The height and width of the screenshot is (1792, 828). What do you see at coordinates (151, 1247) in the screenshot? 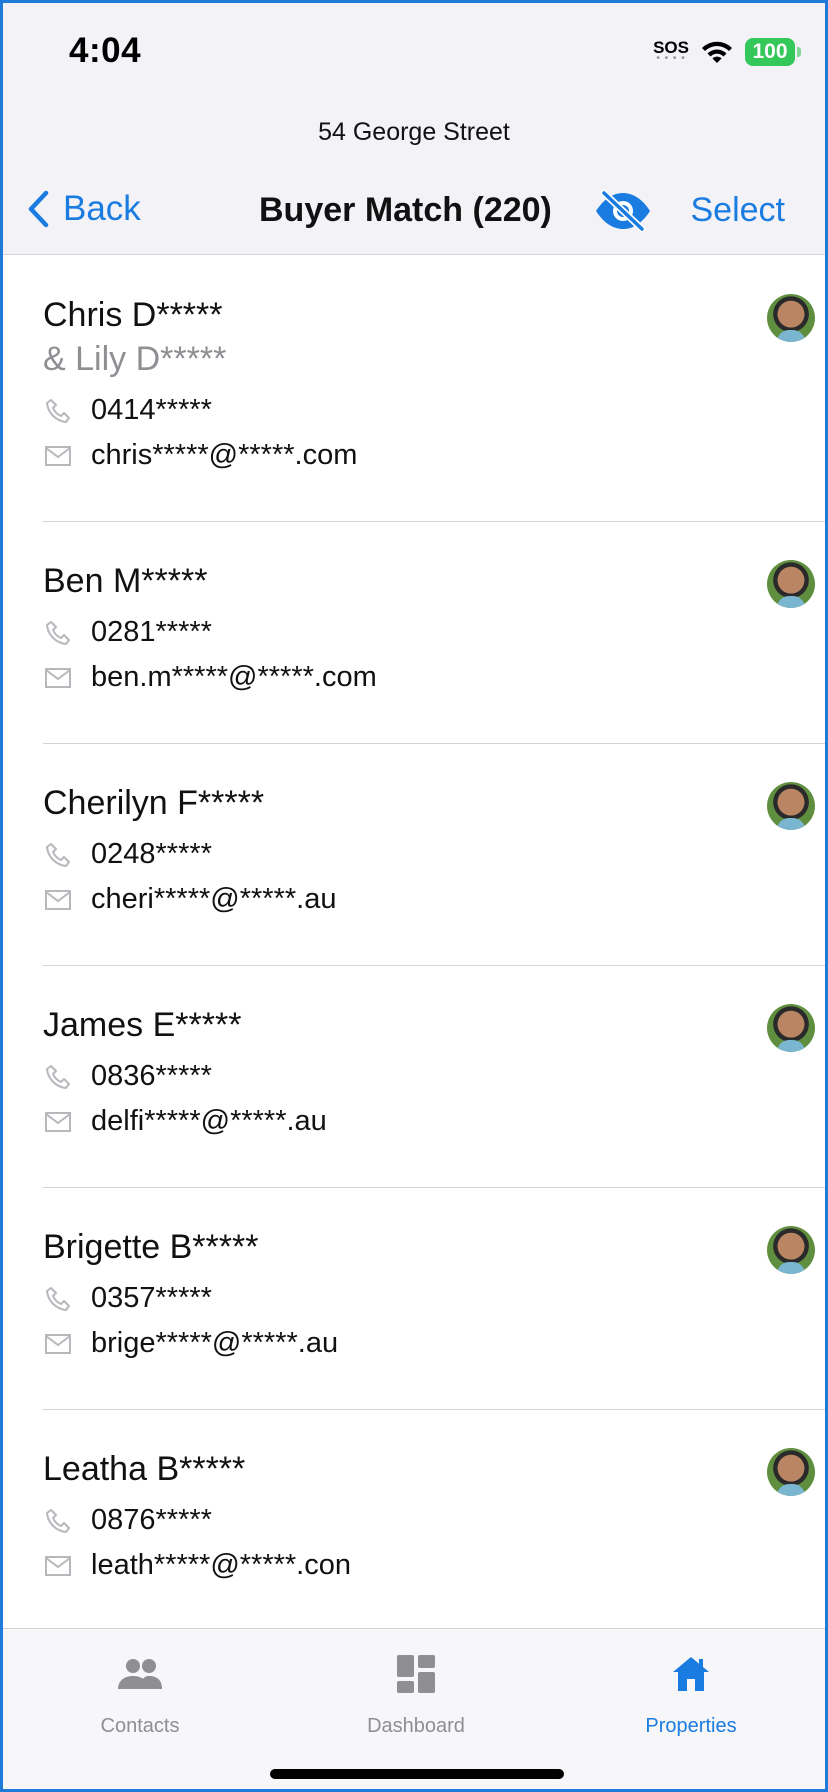
I see `contact-name: Brigette B*****` at bounding box center [151, 1247].